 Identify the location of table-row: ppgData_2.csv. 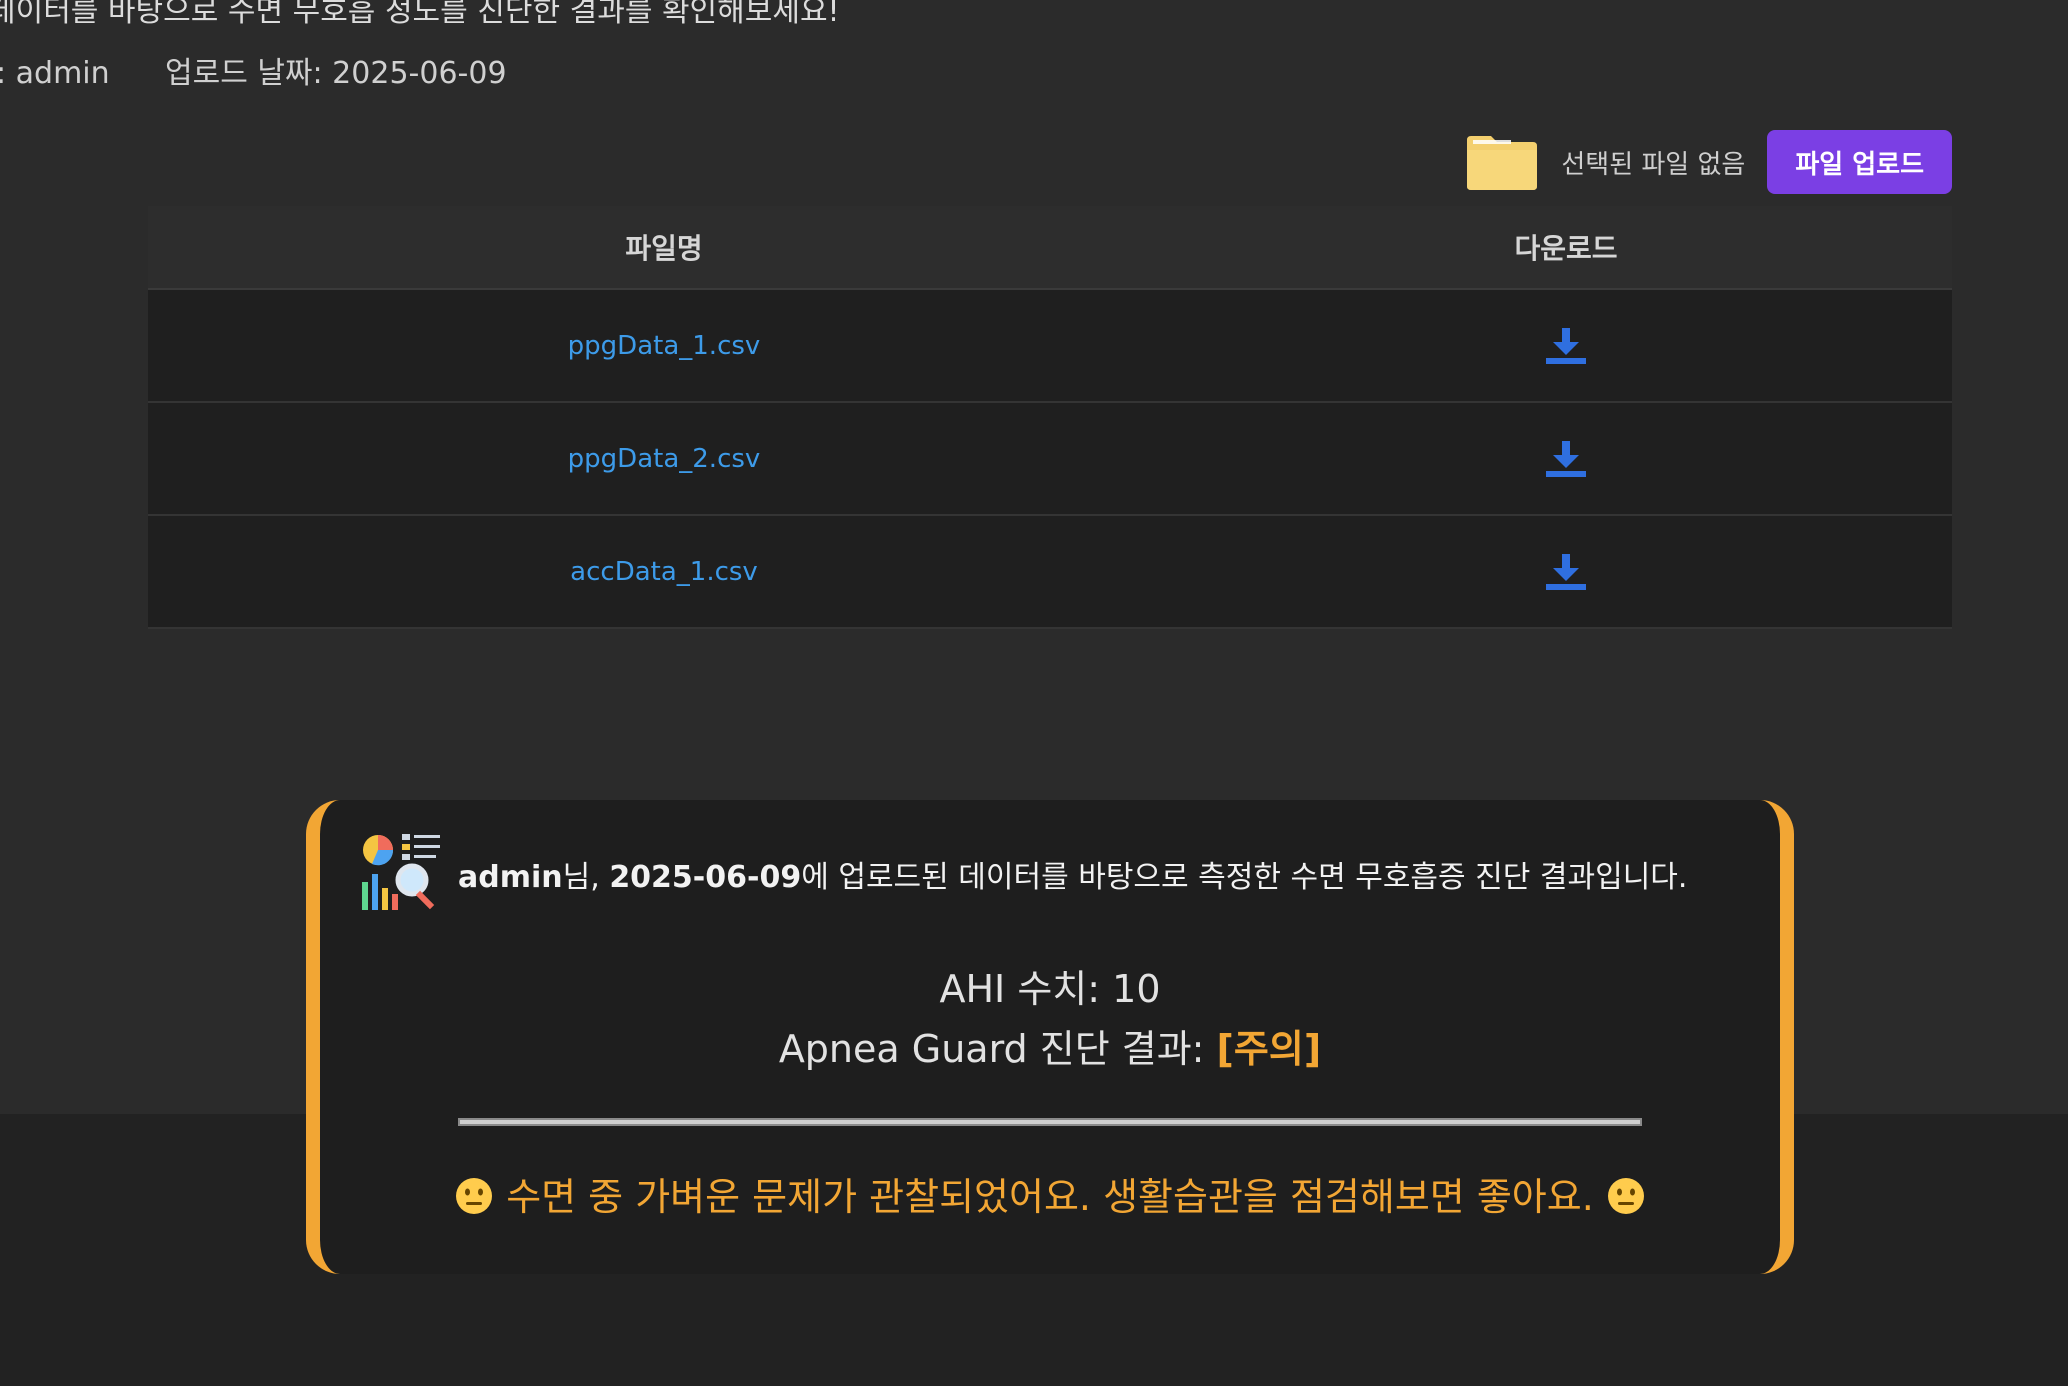
(1050, 459).